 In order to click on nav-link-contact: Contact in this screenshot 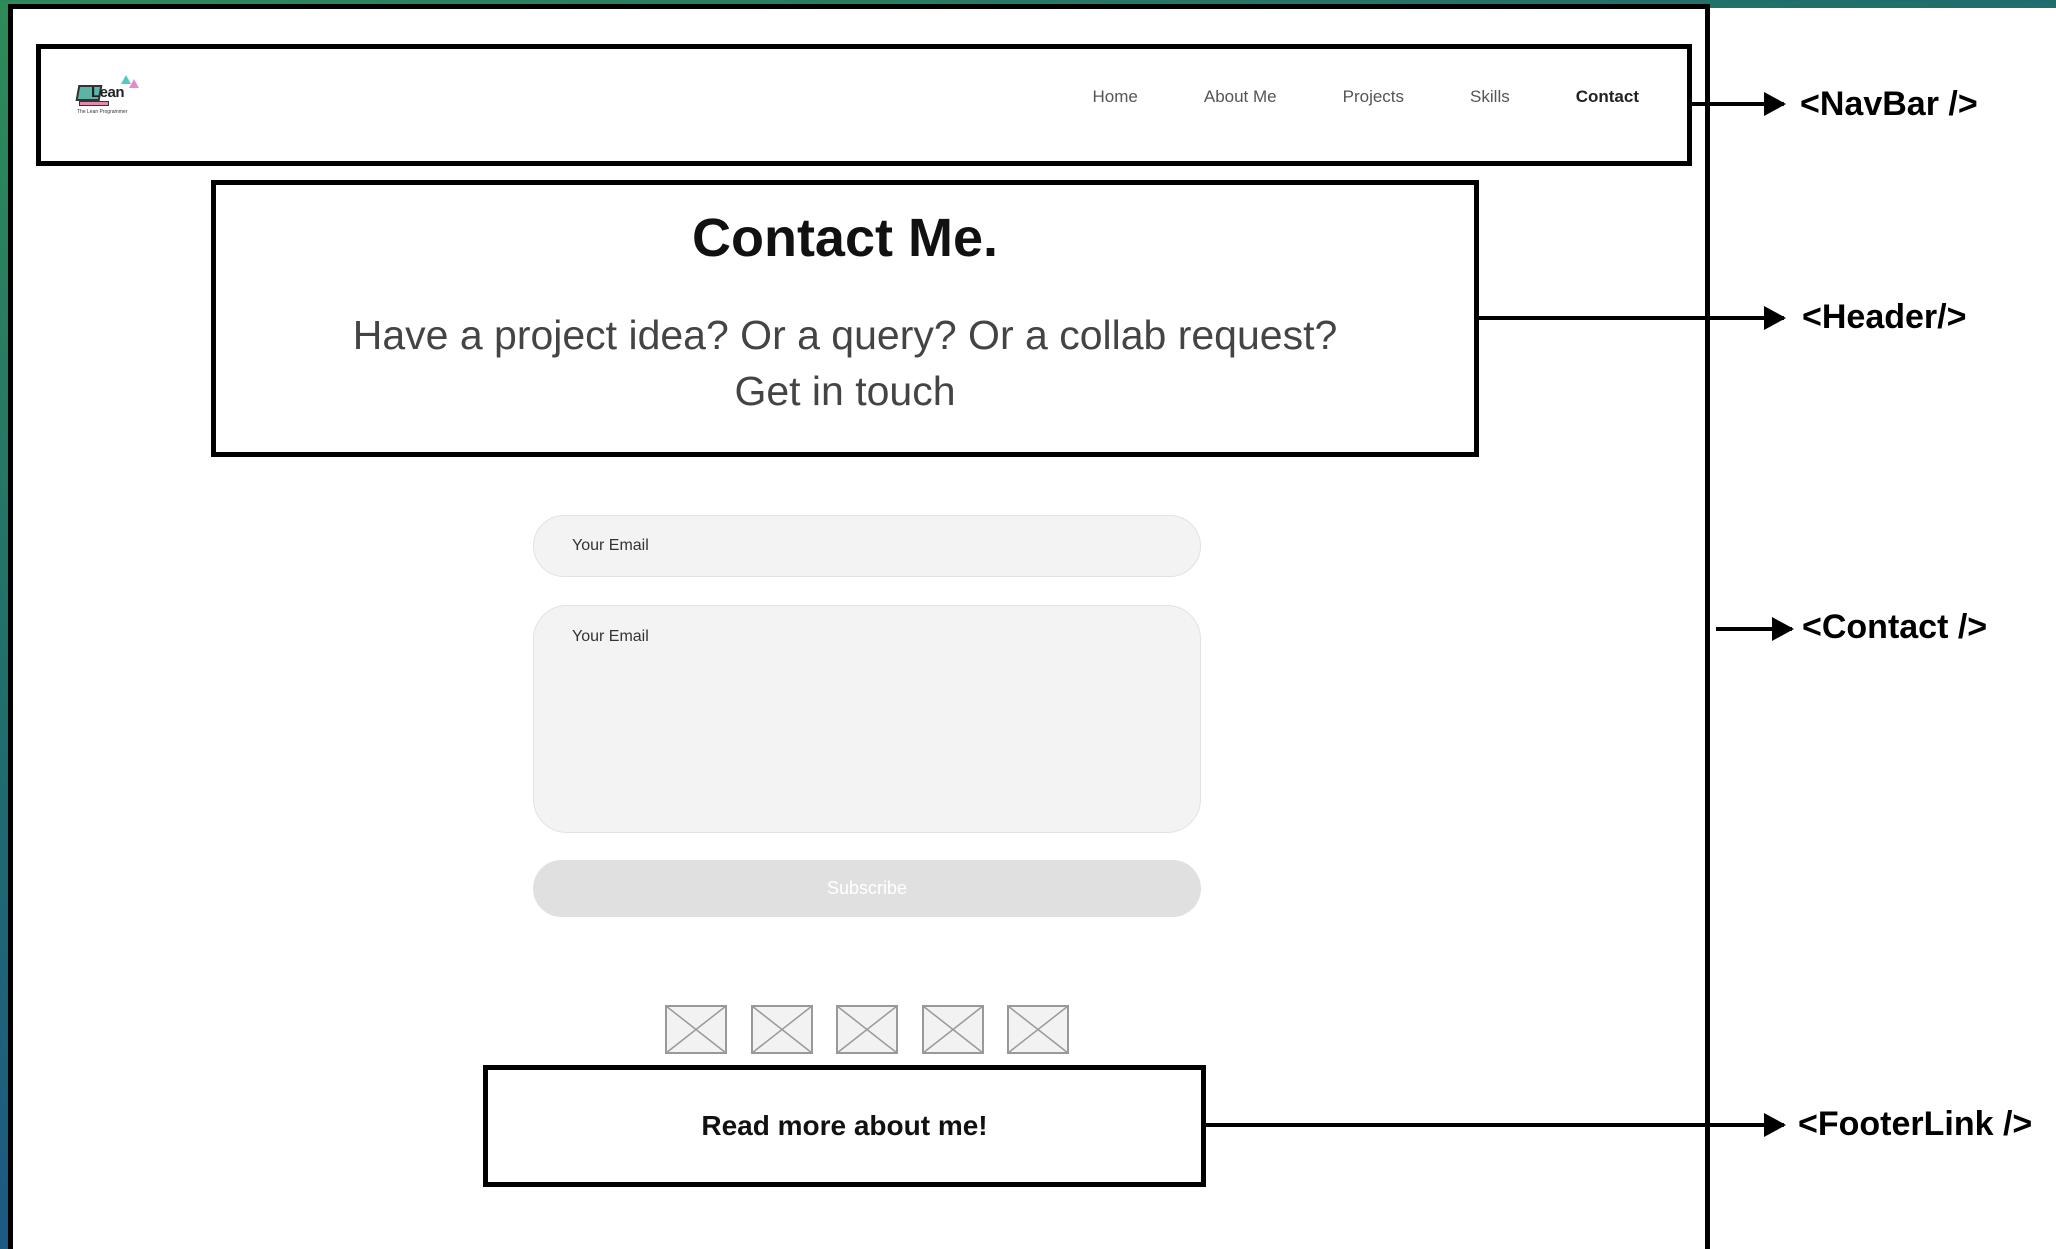, I will do `click(1607, 97)`.